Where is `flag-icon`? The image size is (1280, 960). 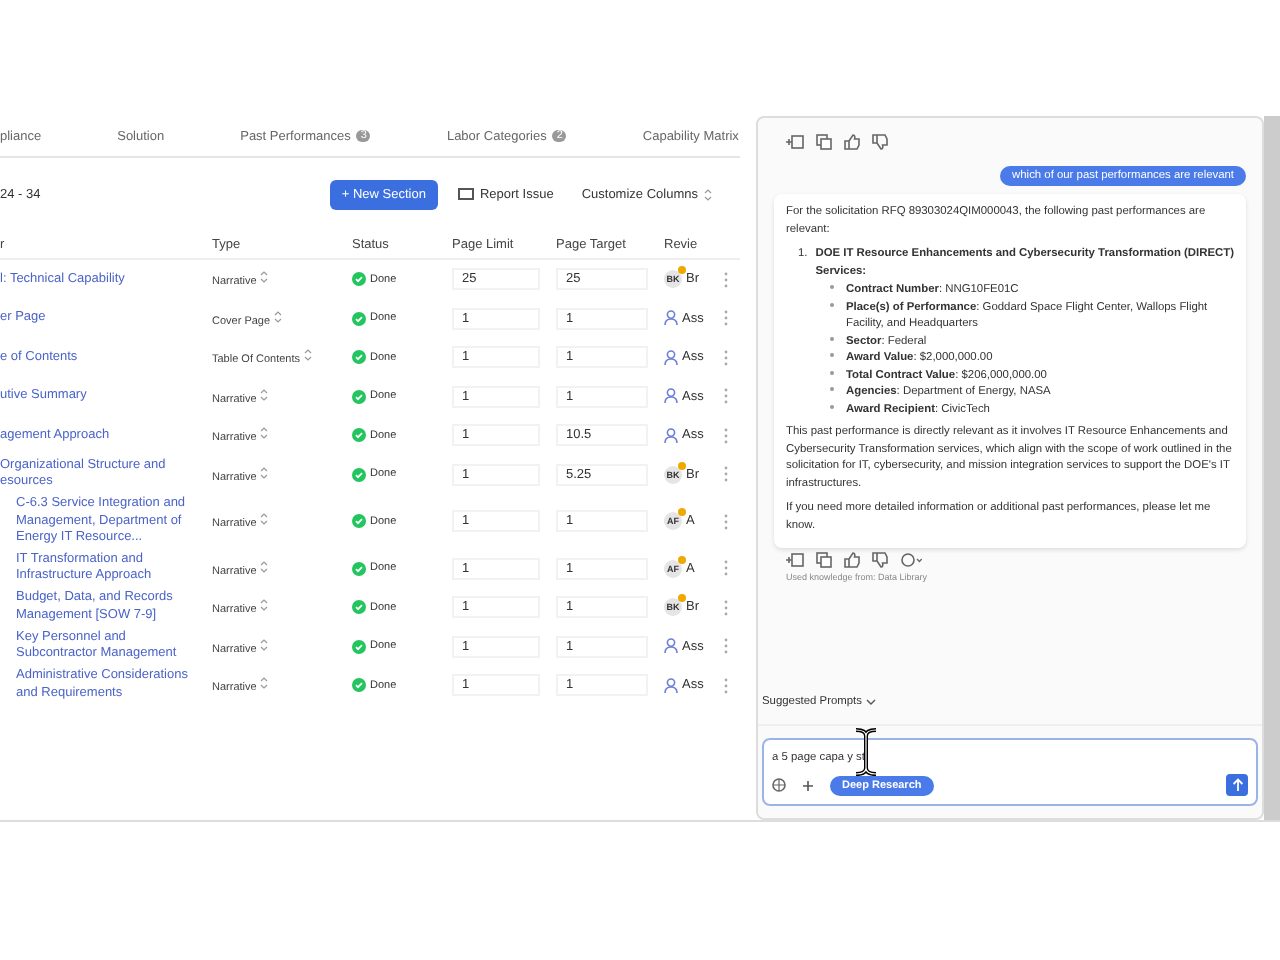
flag-icon is located at coordinates (465, 194).